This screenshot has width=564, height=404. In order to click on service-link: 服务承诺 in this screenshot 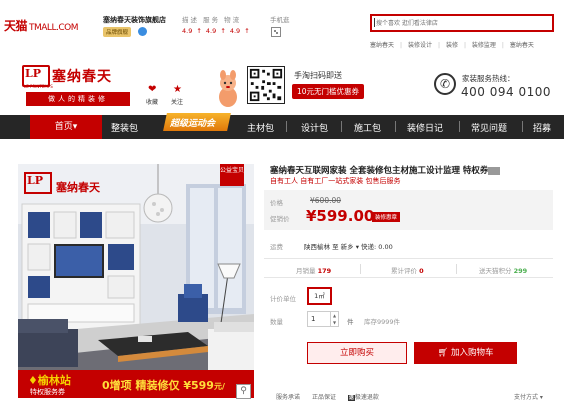, I will do `click(288, 397)`.